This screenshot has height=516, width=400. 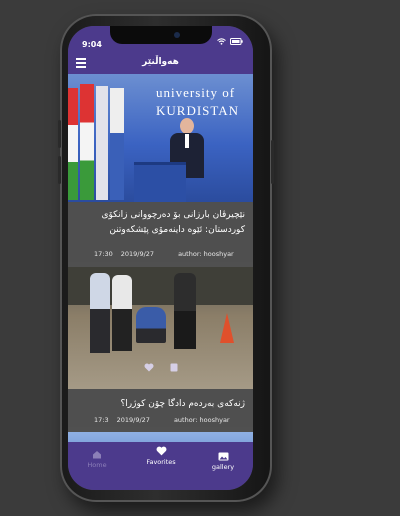 I want to click on notch, so click(x=161, y=35).